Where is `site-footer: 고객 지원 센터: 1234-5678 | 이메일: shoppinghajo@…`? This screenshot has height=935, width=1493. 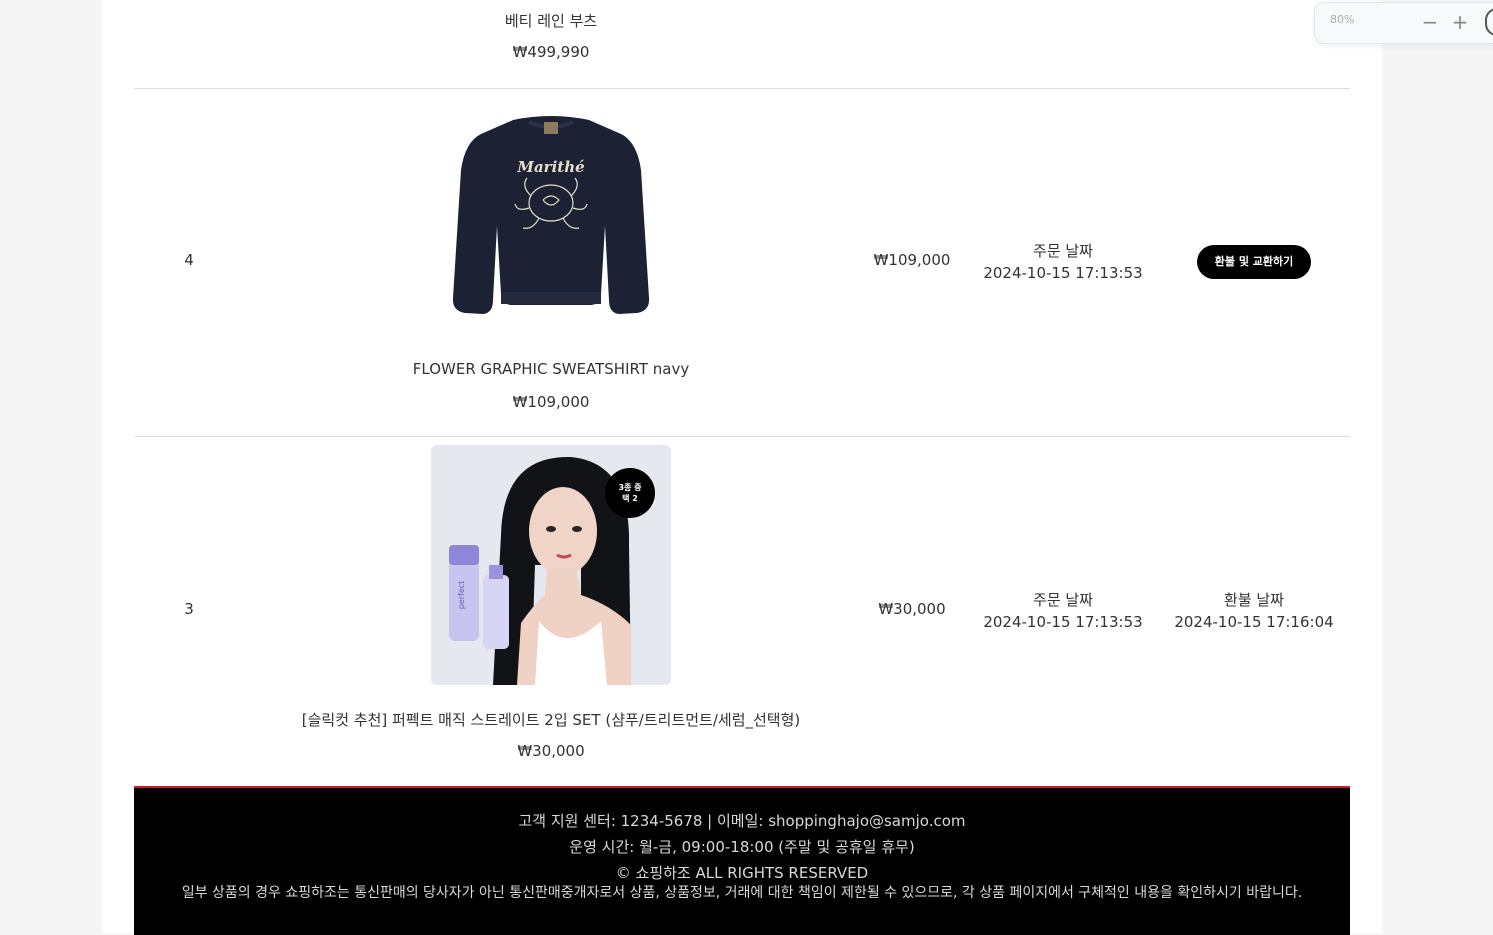
site-footer: 고객 지원 센터: 1234-5678 | 이메일: shoppinghajo@… is located at coordinates (742, 860).